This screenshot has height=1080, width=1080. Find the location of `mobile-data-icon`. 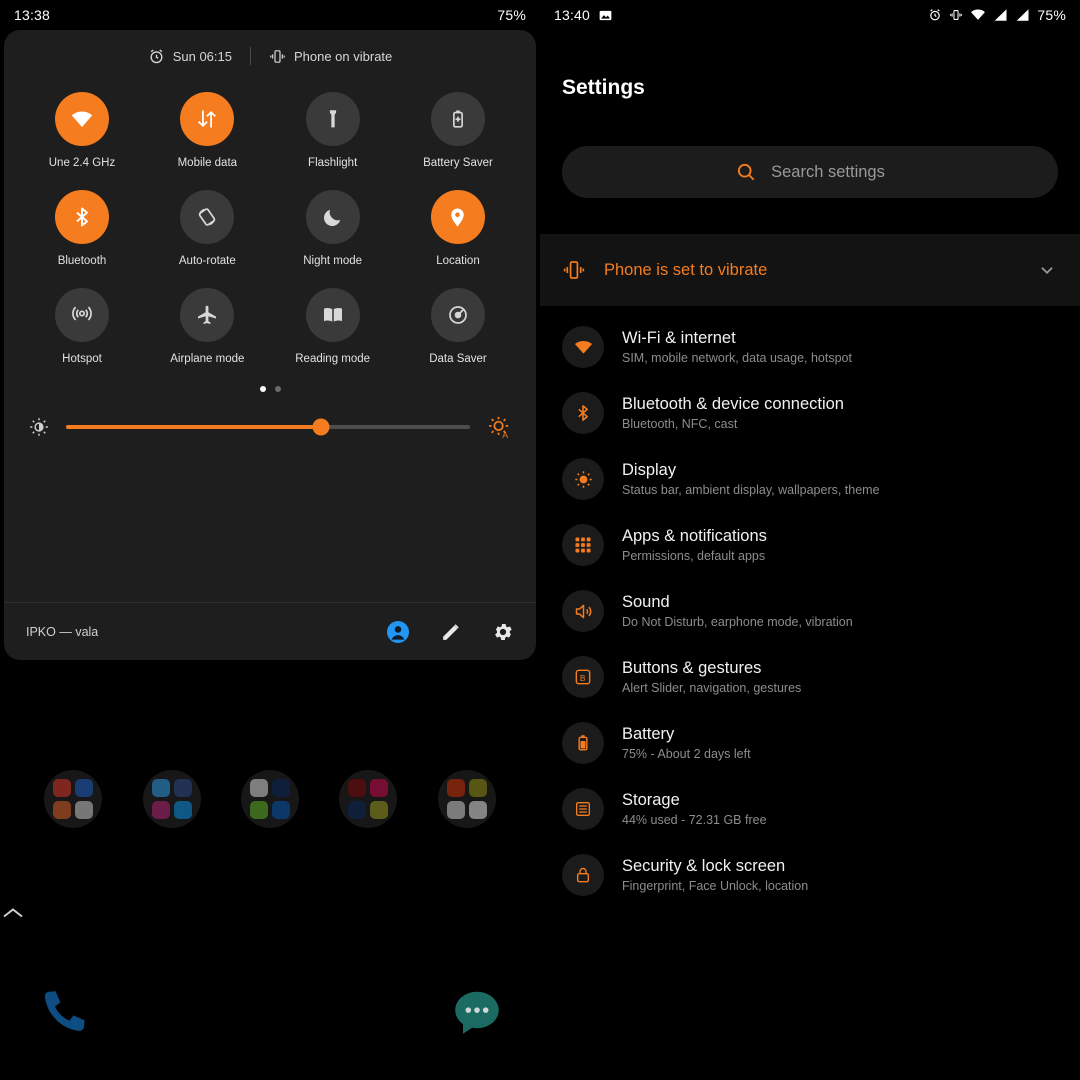

mobile-data-icon is located at coordinates (207, 119).